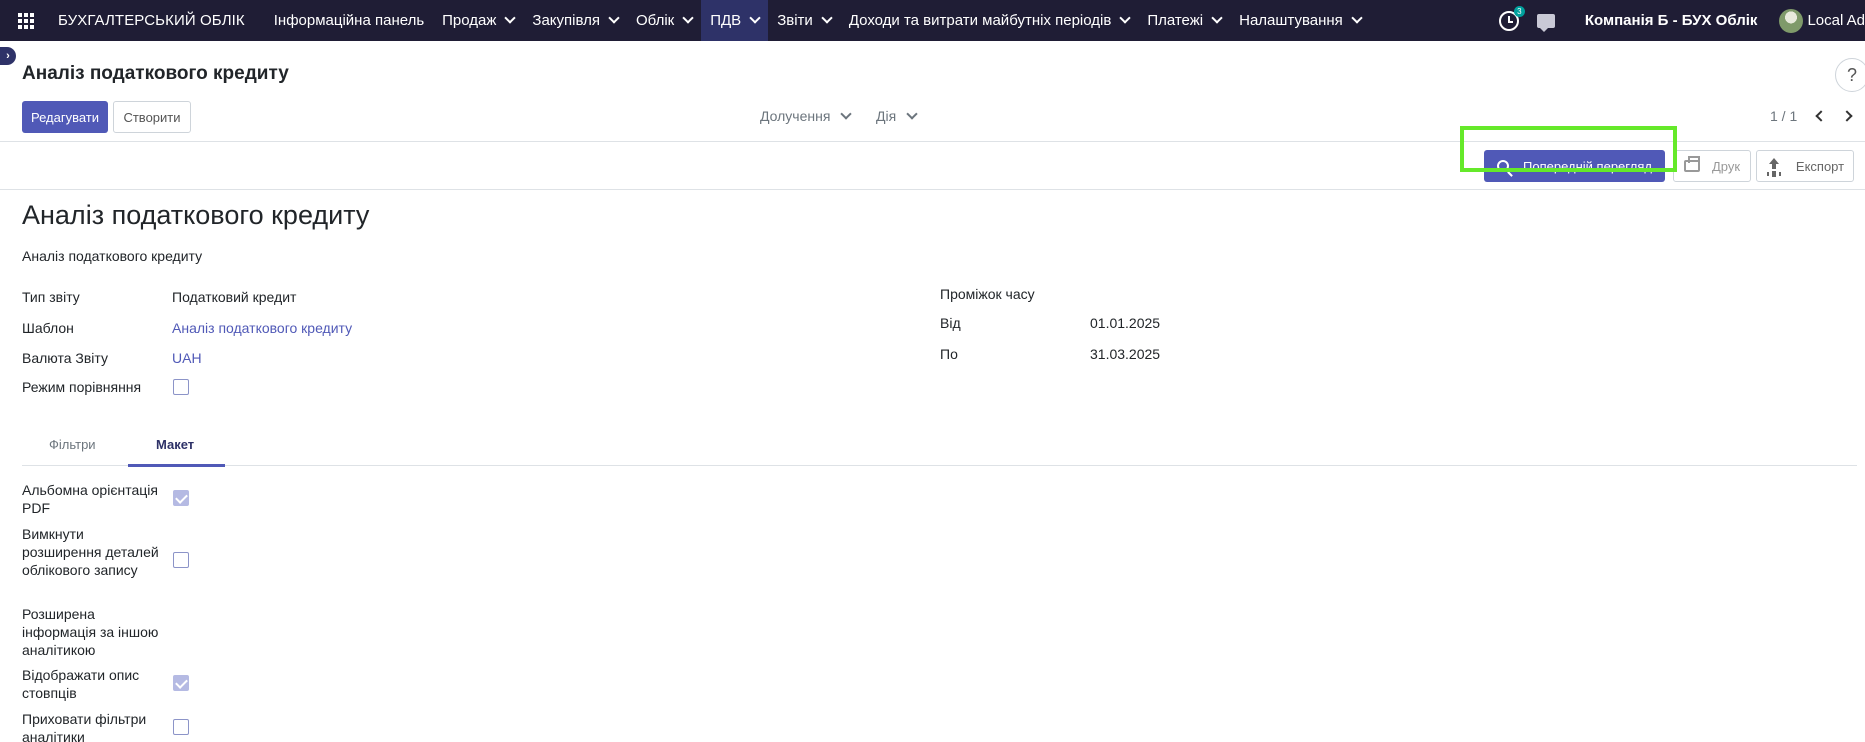  I want to click on template-label: Шаблон, so click(48, 328).